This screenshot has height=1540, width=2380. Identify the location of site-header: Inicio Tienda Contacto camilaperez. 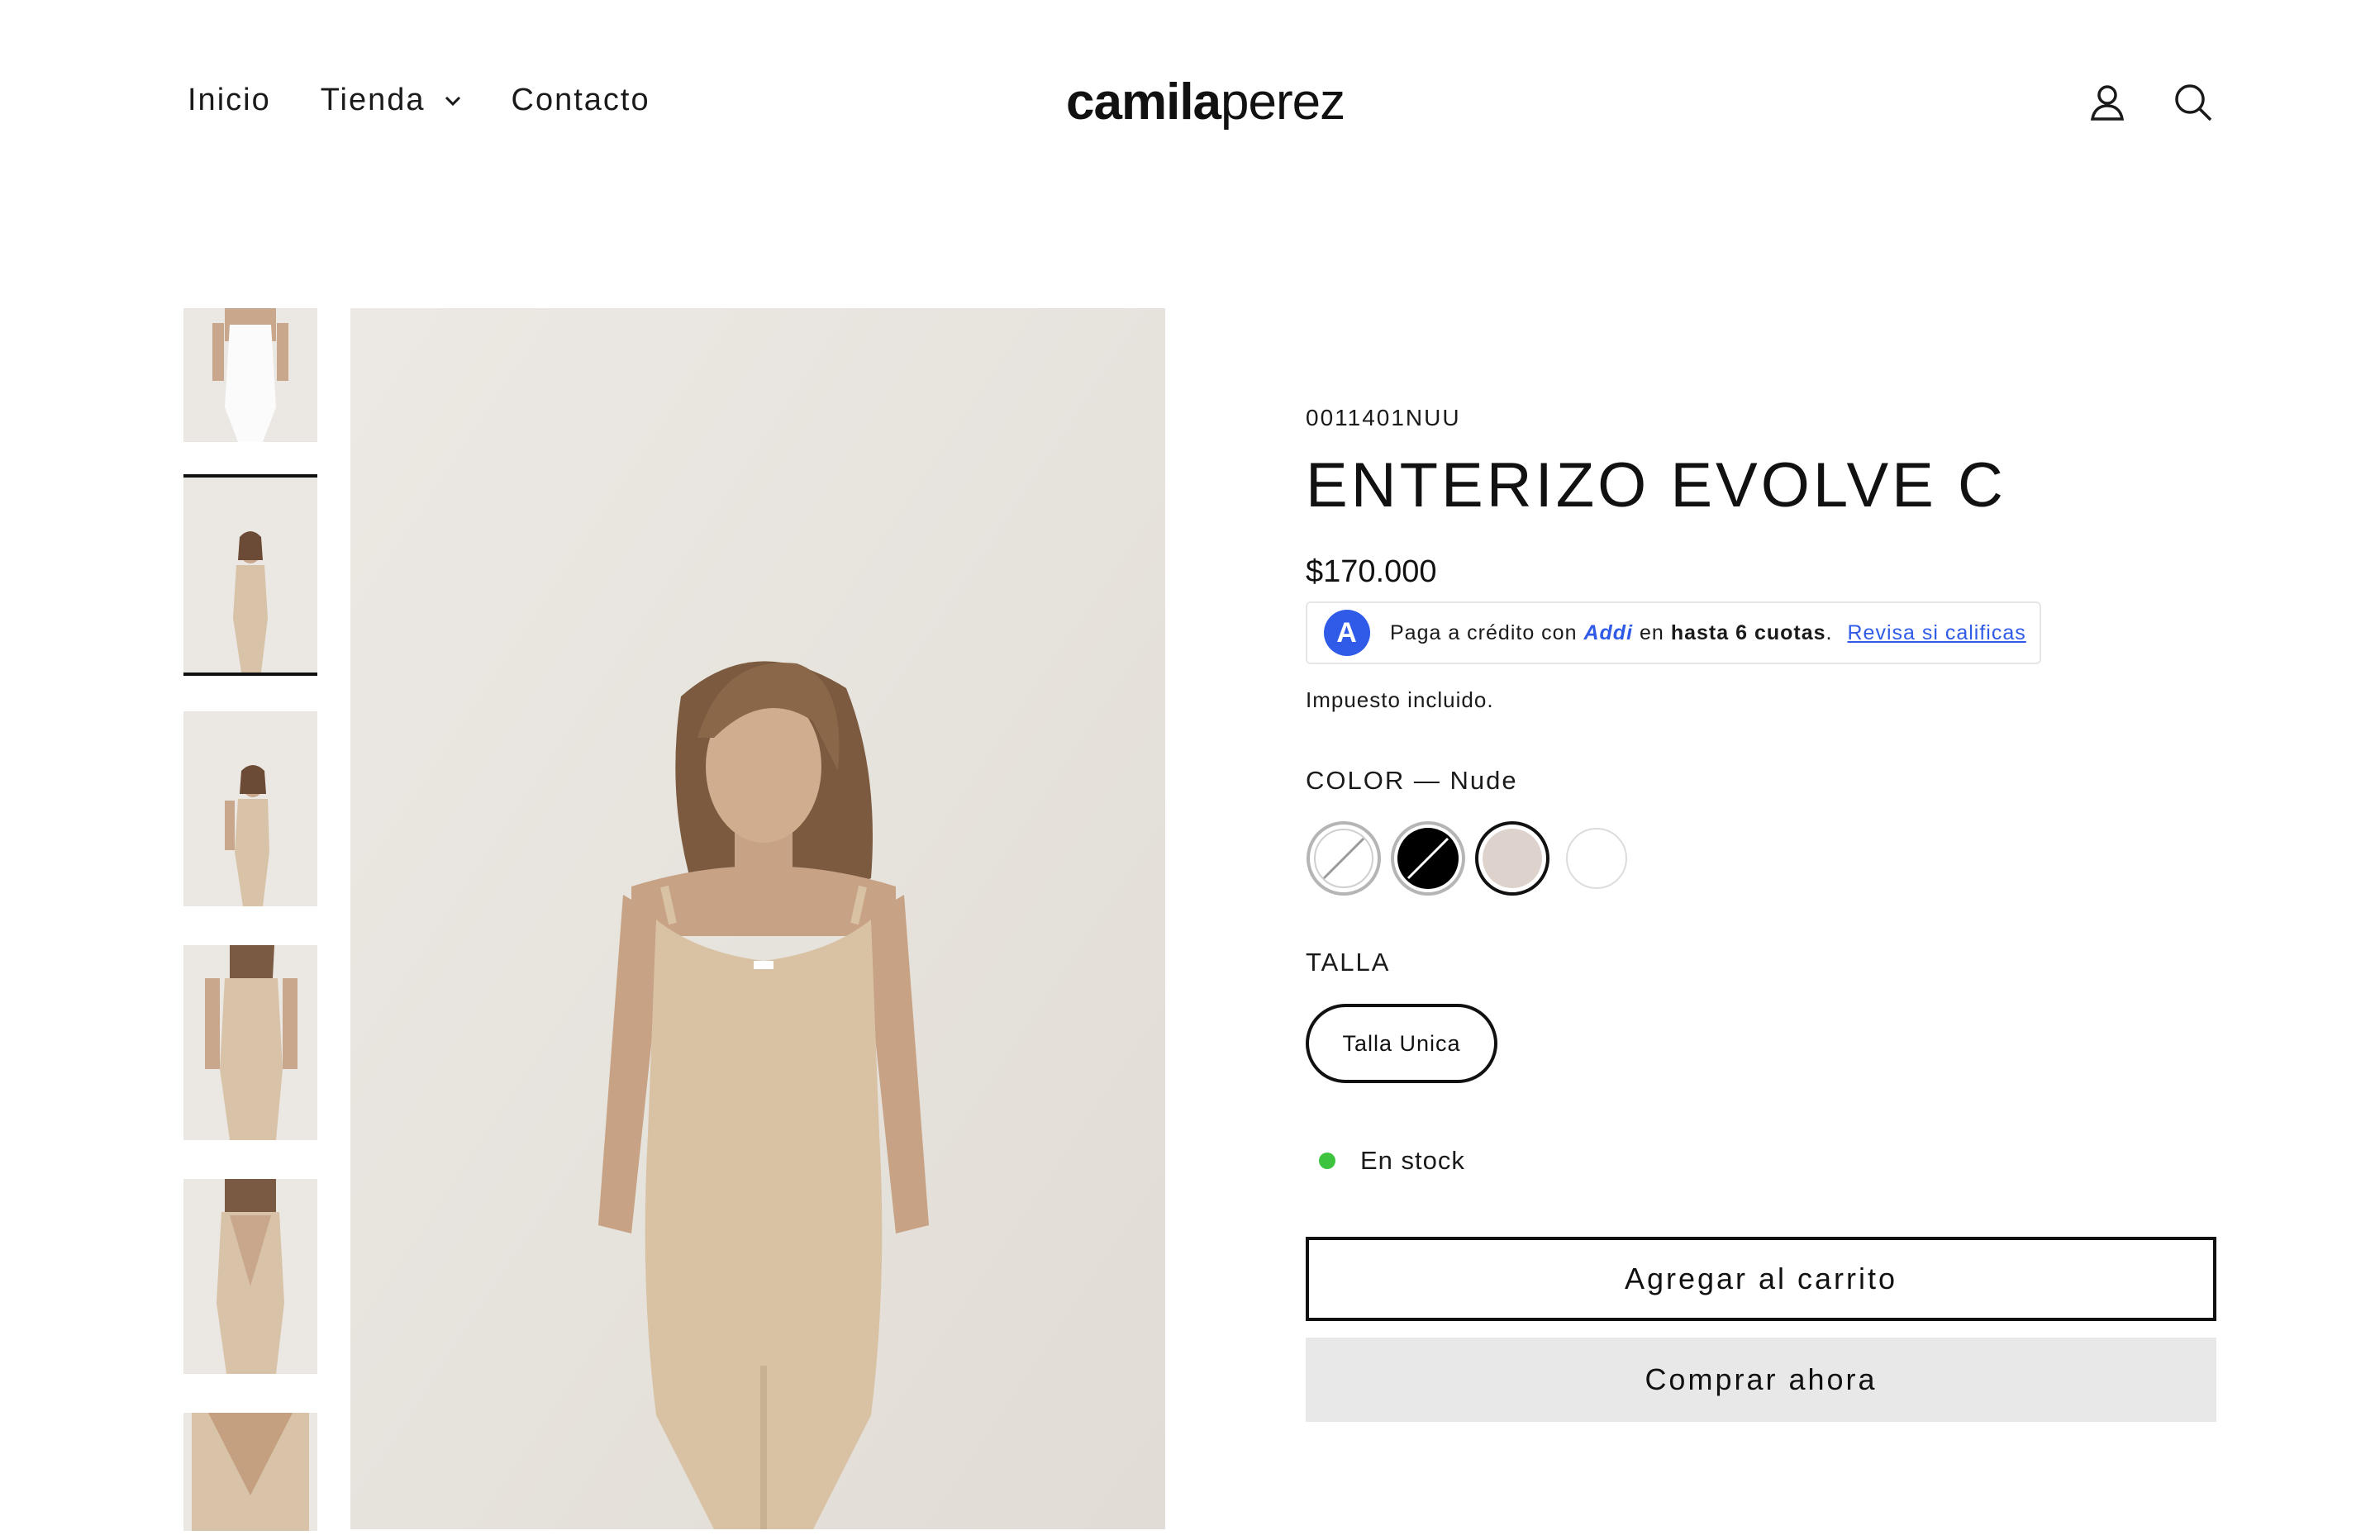
(1190, 103).